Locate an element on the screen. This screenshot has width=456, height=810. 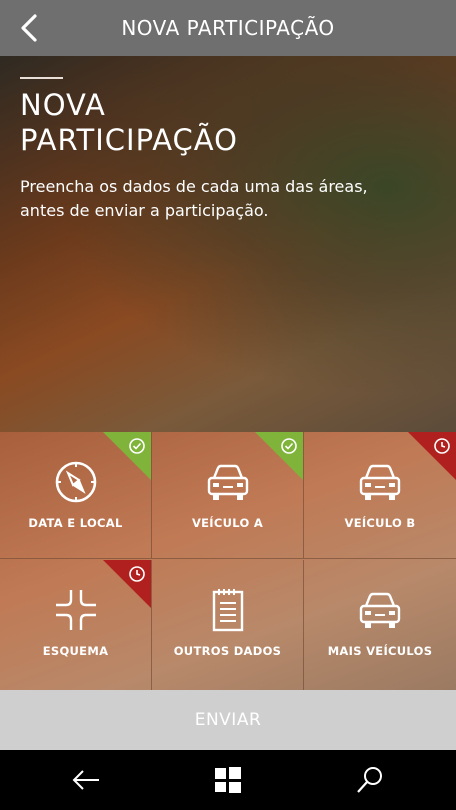
app-header: NOVA PARTICIPAÇÃO is located at coordinates (228, 28).